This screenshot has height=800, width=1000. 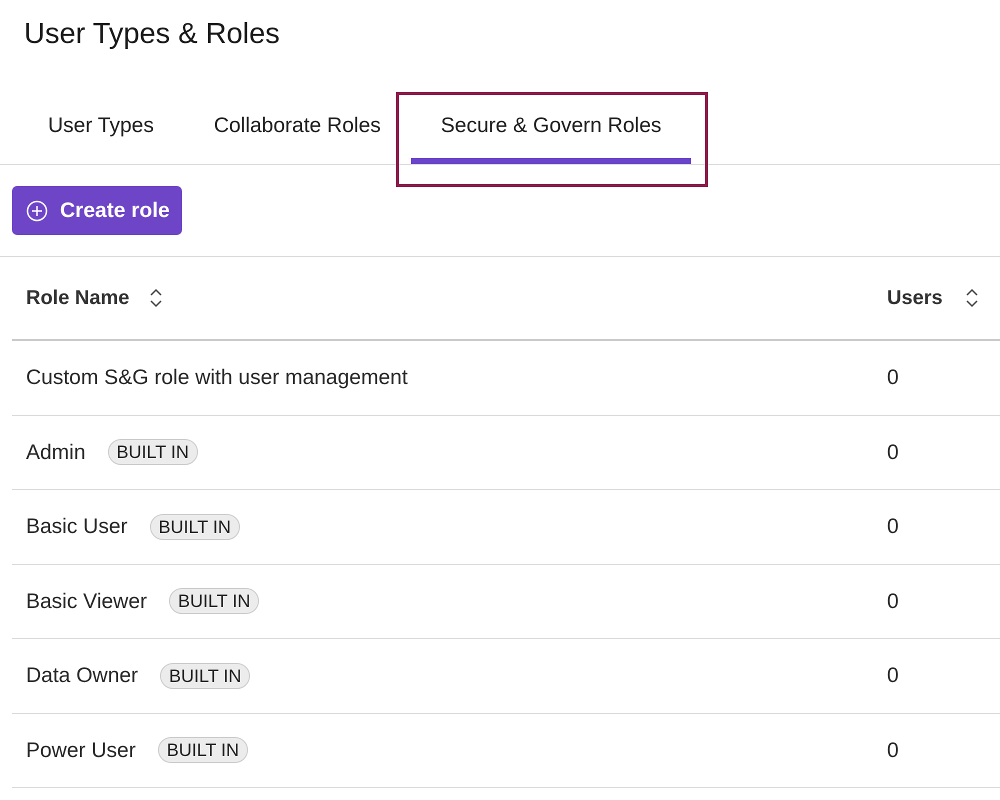 What do you see at coordinates (217, 378) in the screenshot?
I see `role-name: Custom S&G role with user management` at bounding box center [217, 378].